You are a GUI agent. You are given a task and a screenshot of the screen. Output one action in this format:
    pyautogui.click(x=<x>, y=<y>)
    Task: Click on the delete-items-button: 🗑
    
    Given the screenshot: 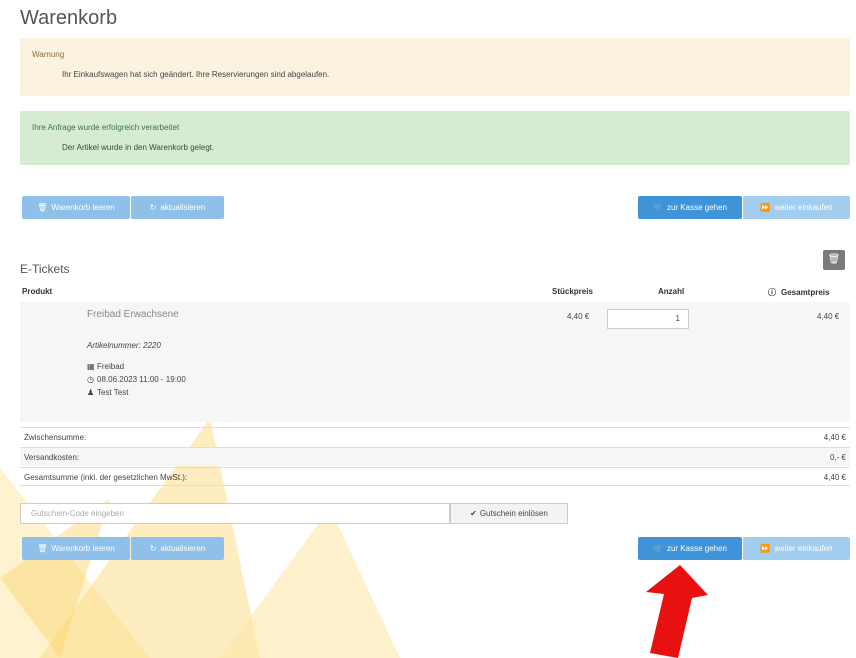 What is the action you would take?
    pyautogui.click(x=834, y=260)
    